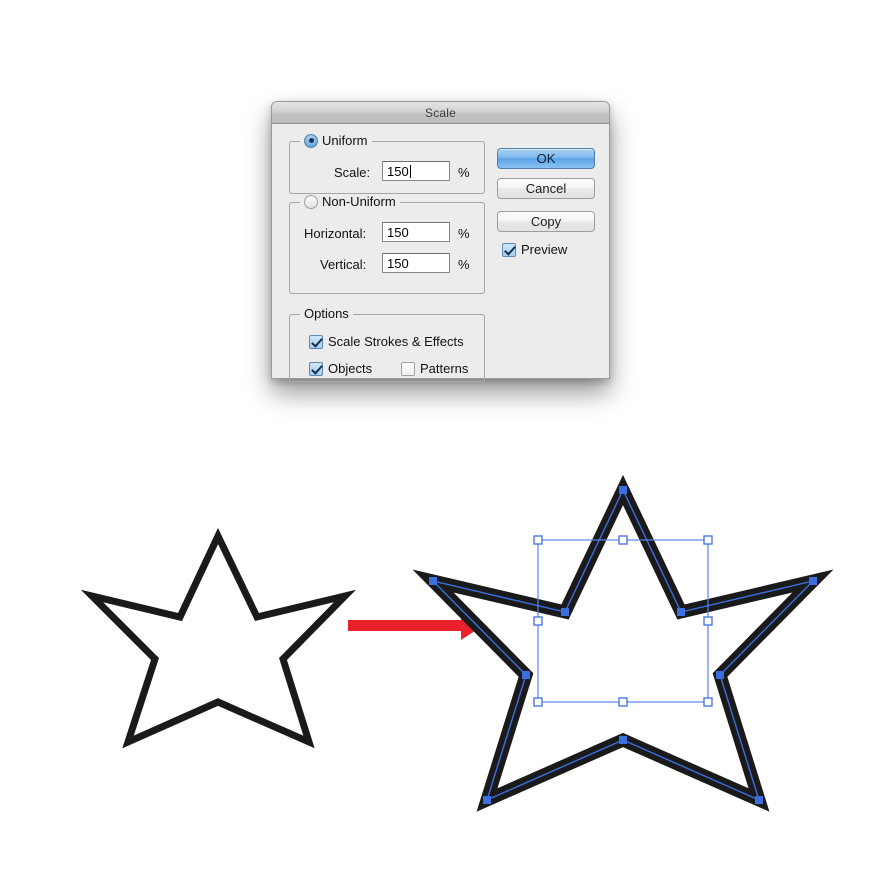 This screenshot has height=880, width=880. I want to click on options-group-label: Options, so click(326, 313).